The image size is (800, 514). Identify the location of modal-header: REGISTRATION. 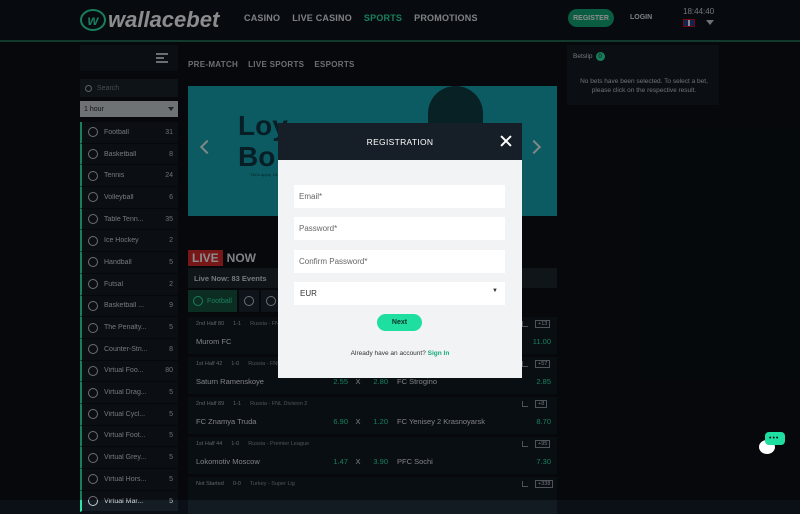
(400, 141).